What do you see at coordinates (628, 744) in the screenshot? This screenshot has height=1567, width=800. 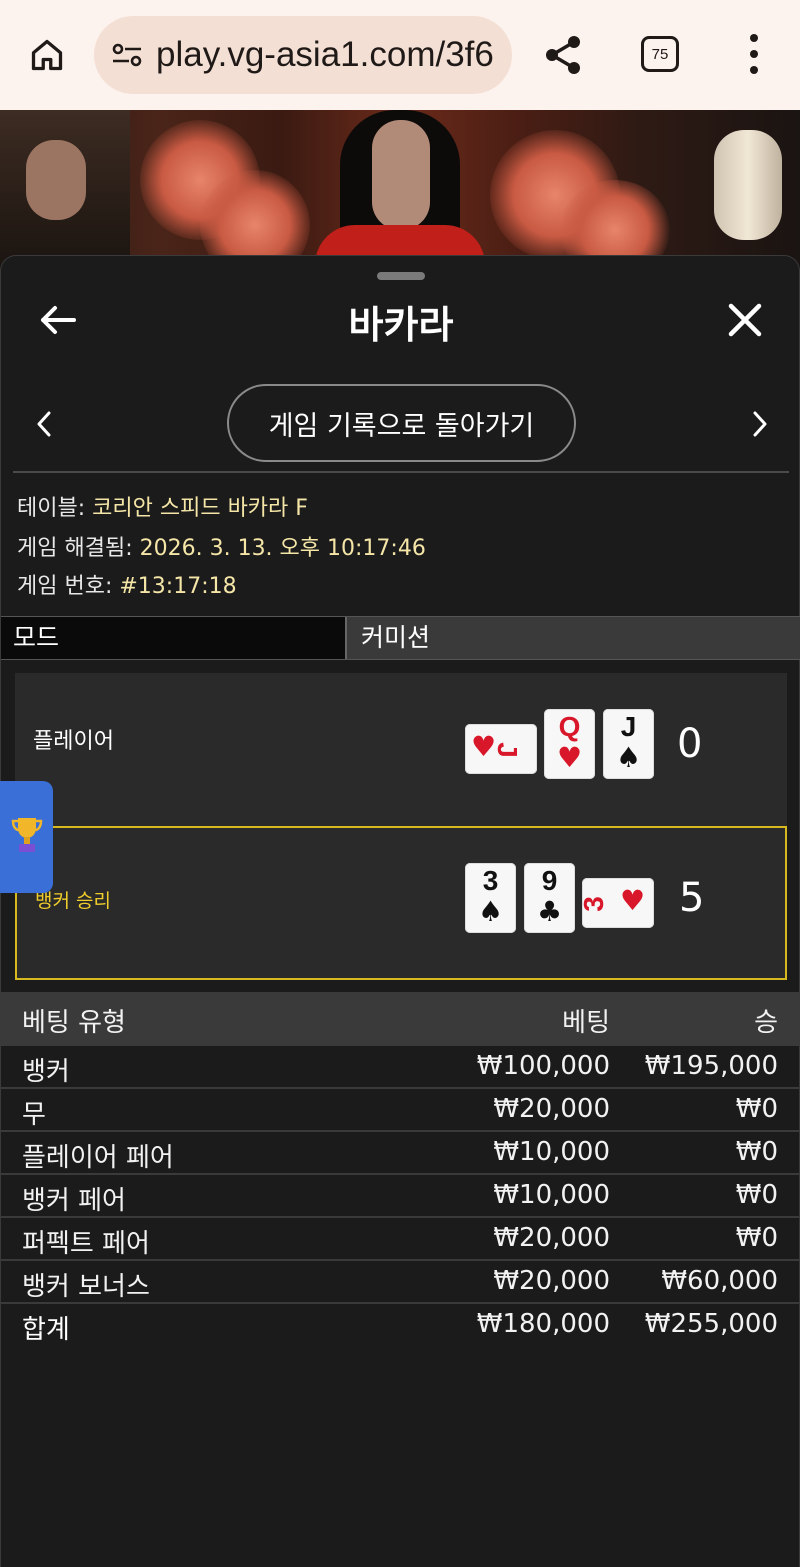 I see `player-card-3: J ♠` at bounding box center [628, 744].